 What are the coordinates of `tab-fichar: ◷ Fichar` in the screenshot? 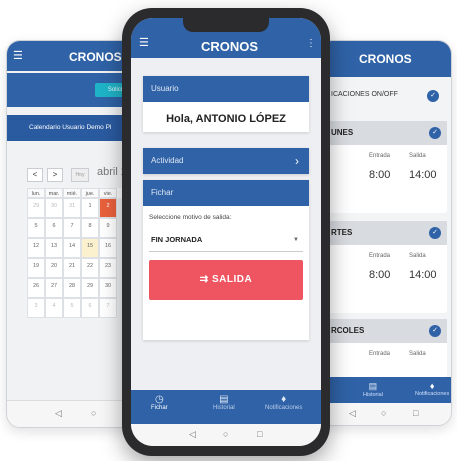 It's located at (159, 402).